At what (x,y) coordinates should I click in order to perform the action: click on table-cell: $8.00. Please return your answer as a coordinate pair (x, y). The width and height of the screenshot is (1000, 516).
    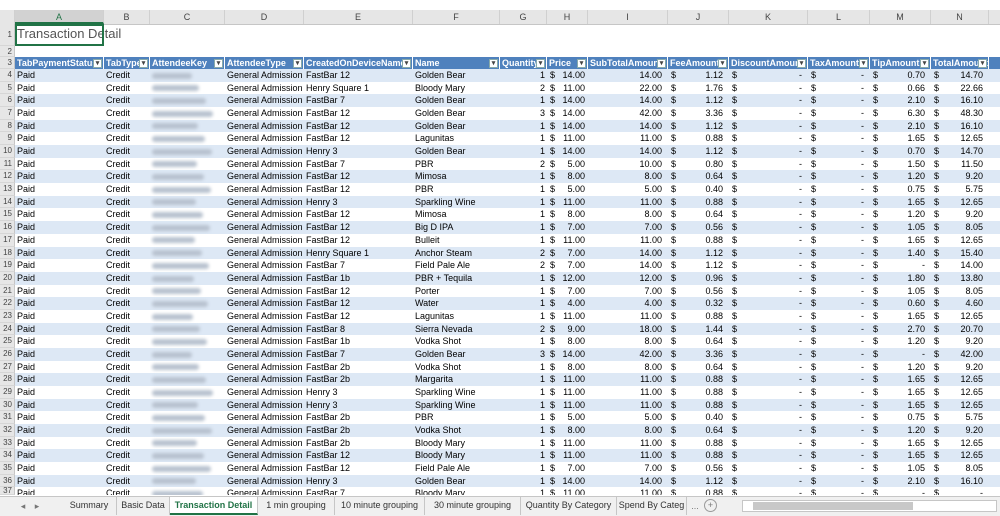
    Looking at the image, I should click on (567, 214).